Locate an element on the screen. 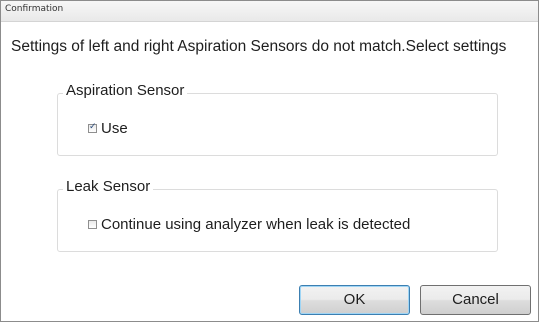 This screenshot has height=322, width=539. title-bar: Confirmation is located at coordinates (269, 11).